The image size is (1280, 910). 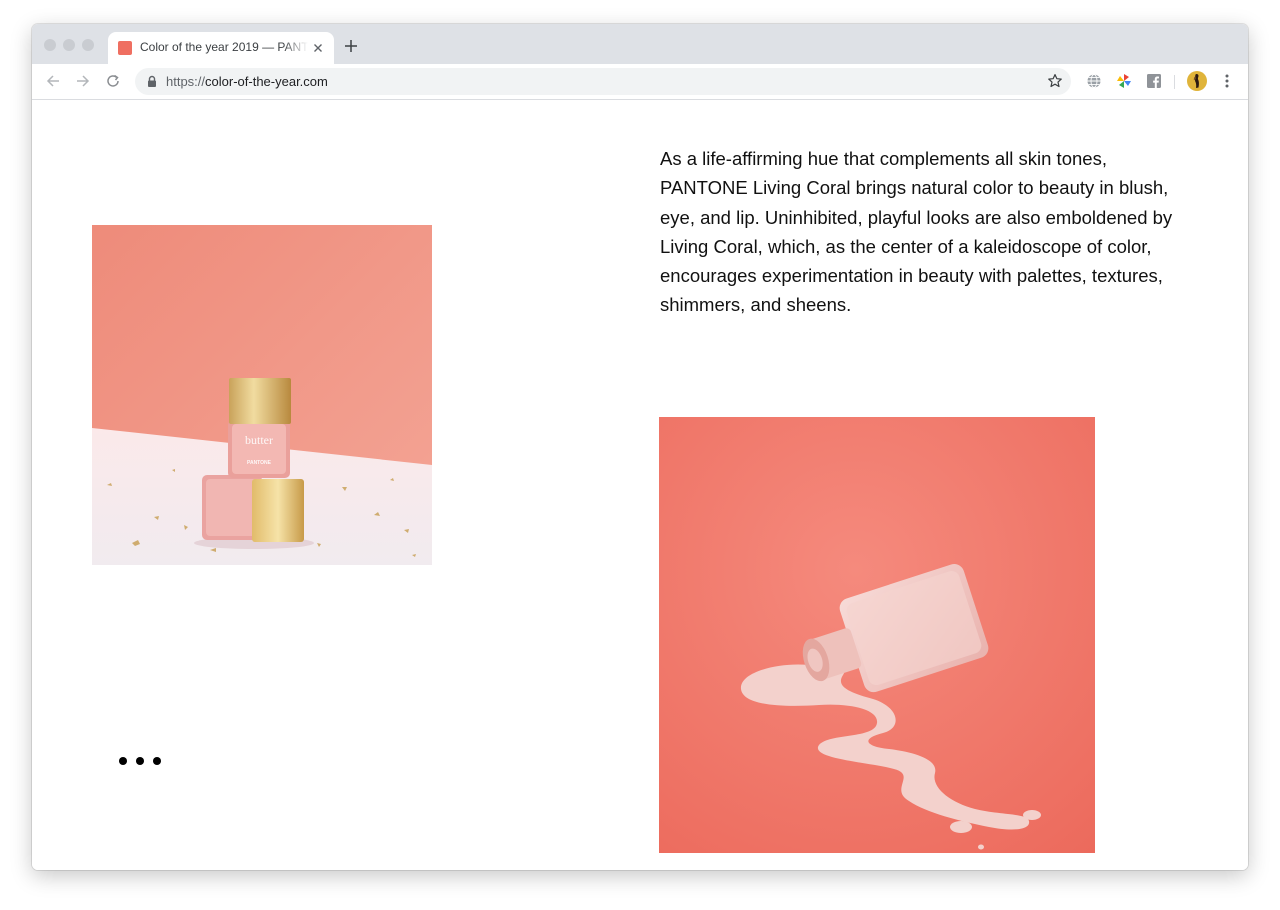 I want to click on arrow-right-icon, so click(x=83, y=81).